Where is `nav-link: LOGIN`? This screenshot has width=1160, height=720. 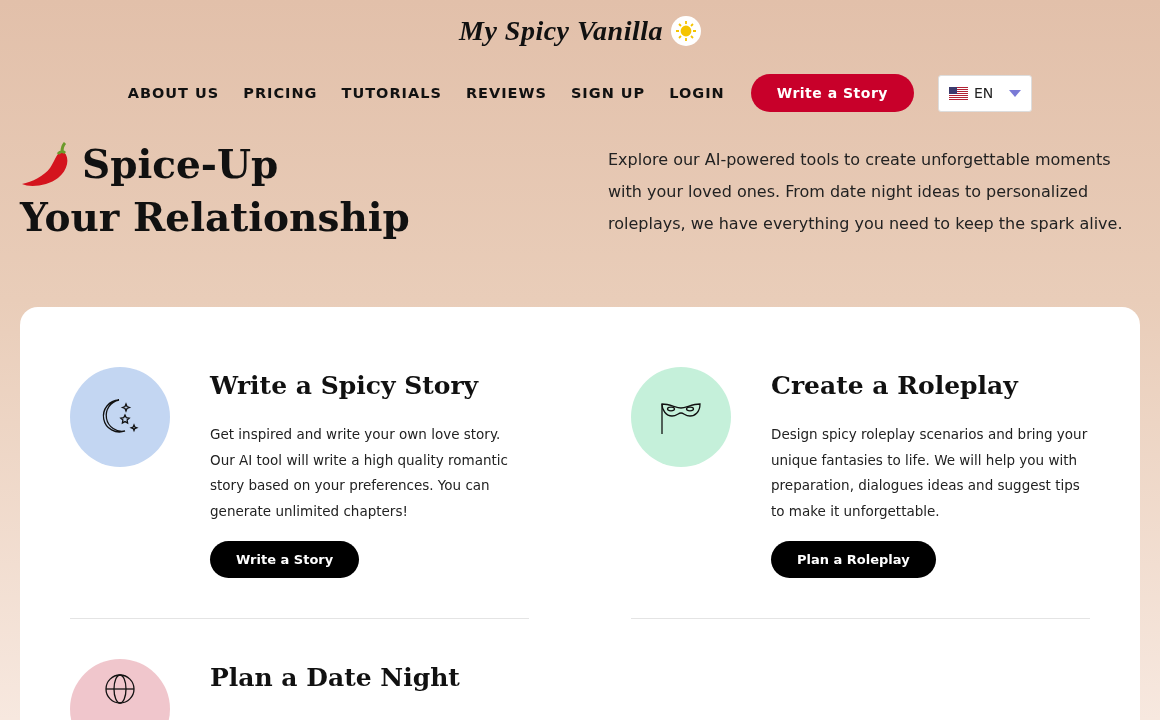 nav-link: LOGIN is located at coordinates (697, 93).